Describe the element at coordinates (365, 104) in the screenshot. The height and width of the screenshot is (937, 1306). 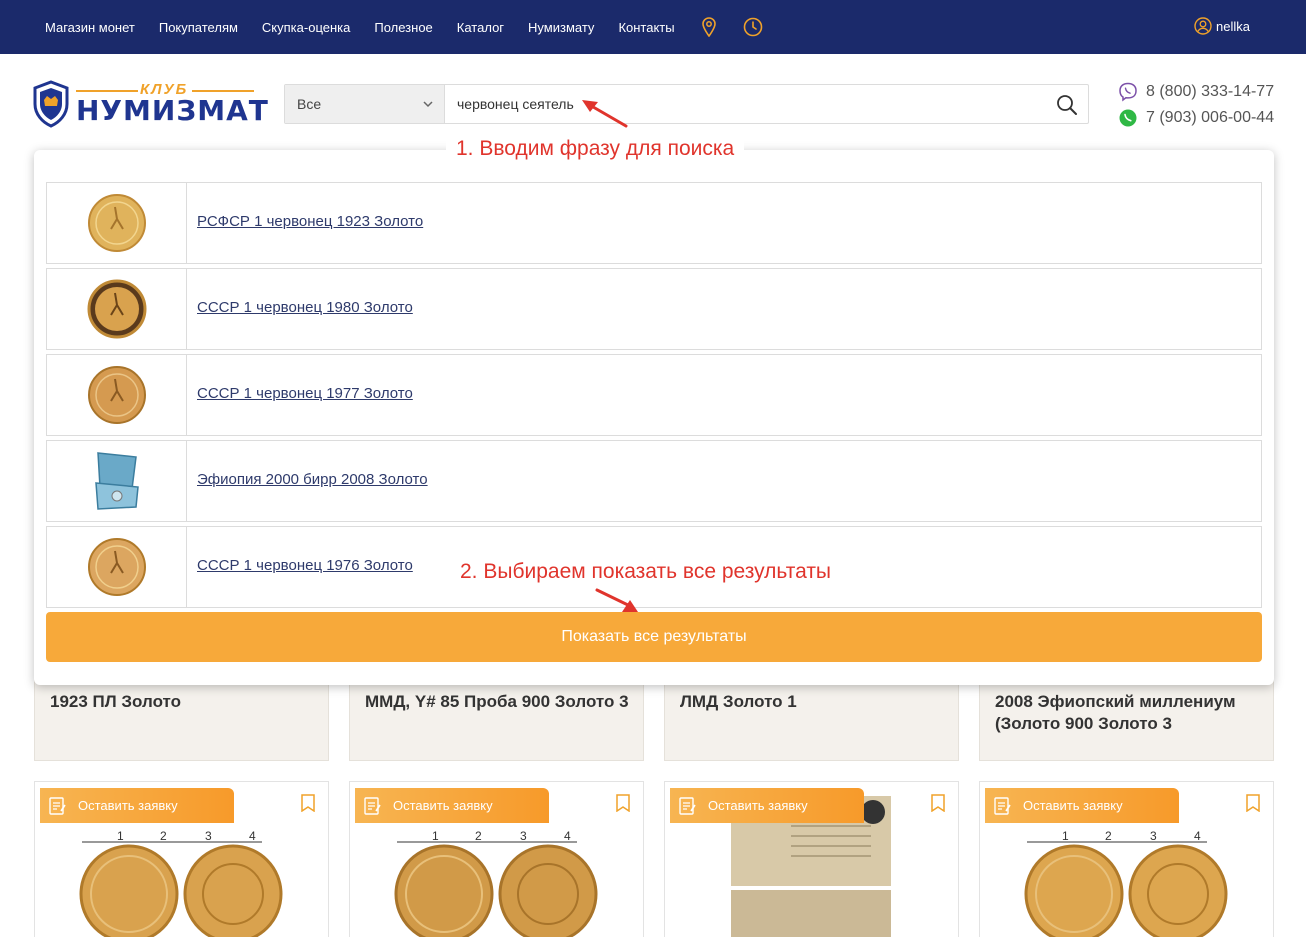
I see `search-category-select: Все` at that location.